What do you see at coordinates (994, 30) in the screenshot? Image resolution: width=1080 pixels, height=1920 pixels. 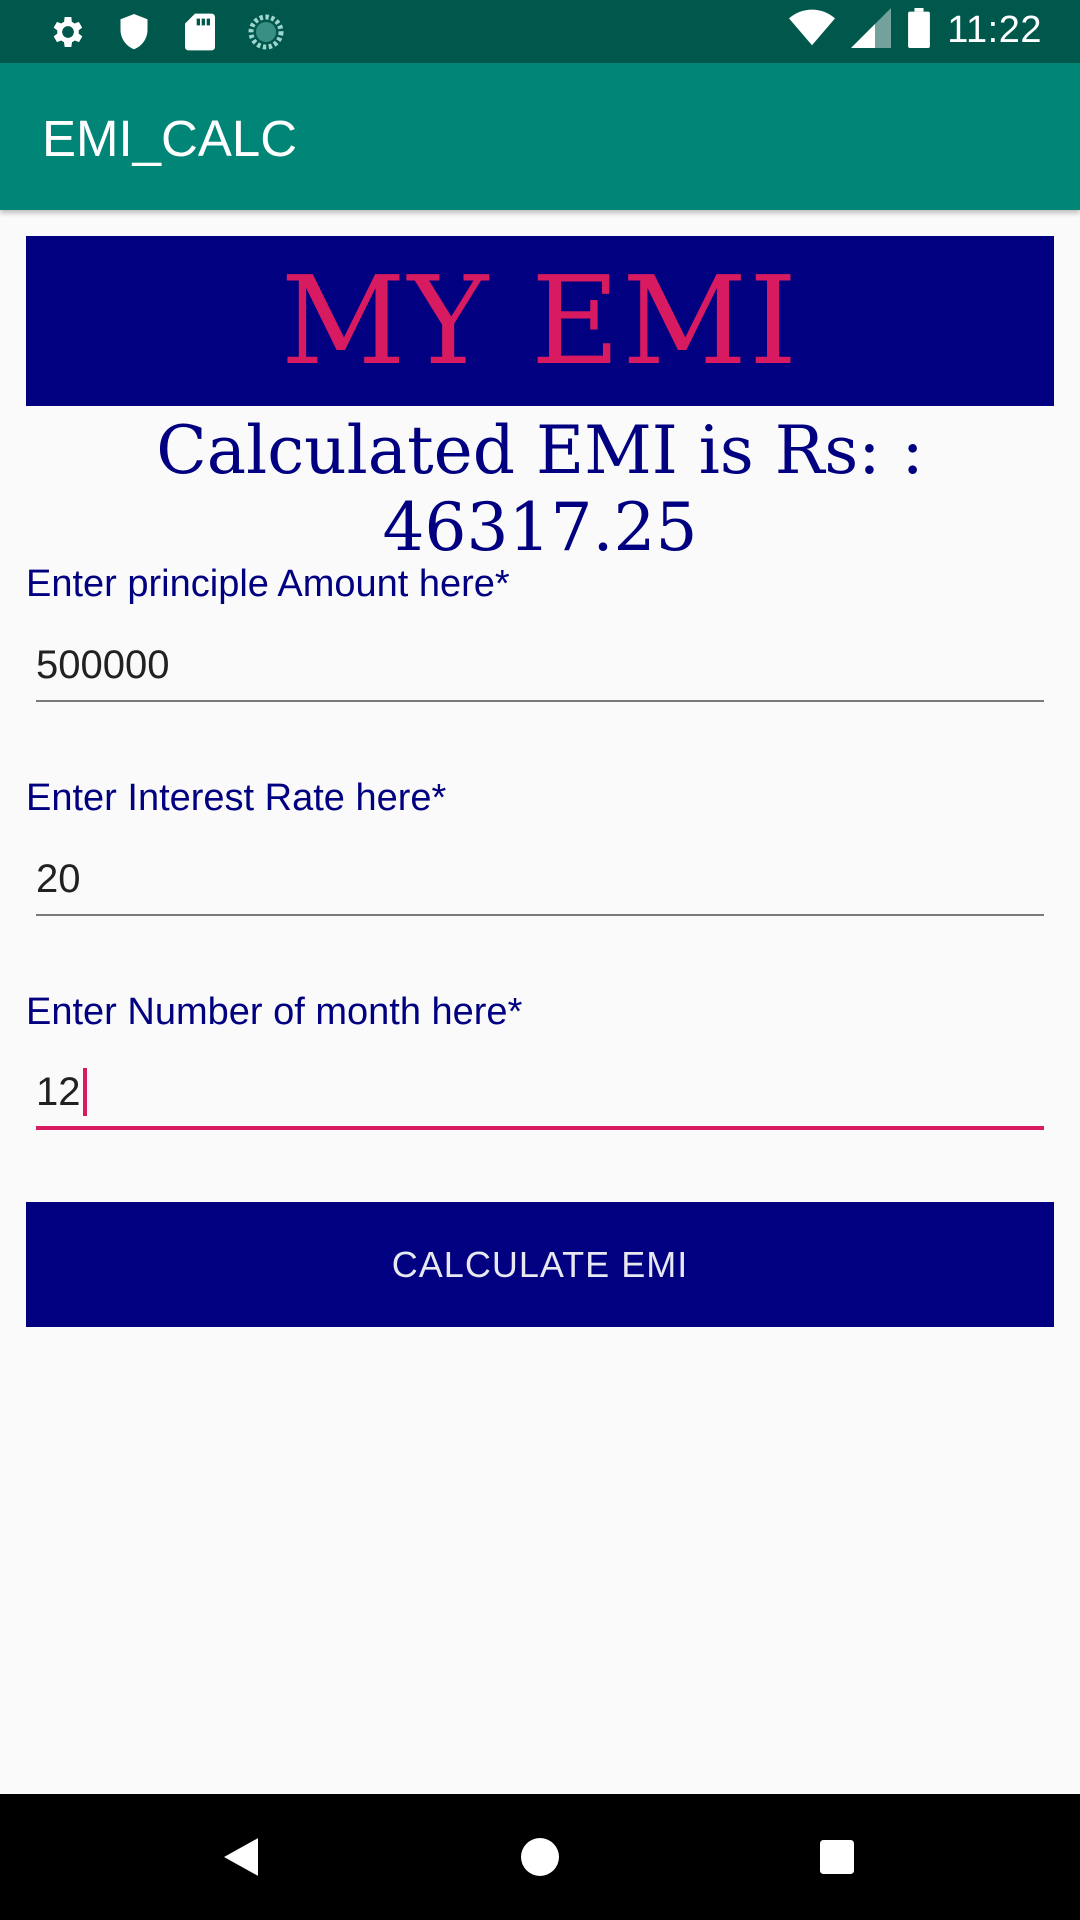 I see `status-time: 11:22` at bounding box center [994, 30].